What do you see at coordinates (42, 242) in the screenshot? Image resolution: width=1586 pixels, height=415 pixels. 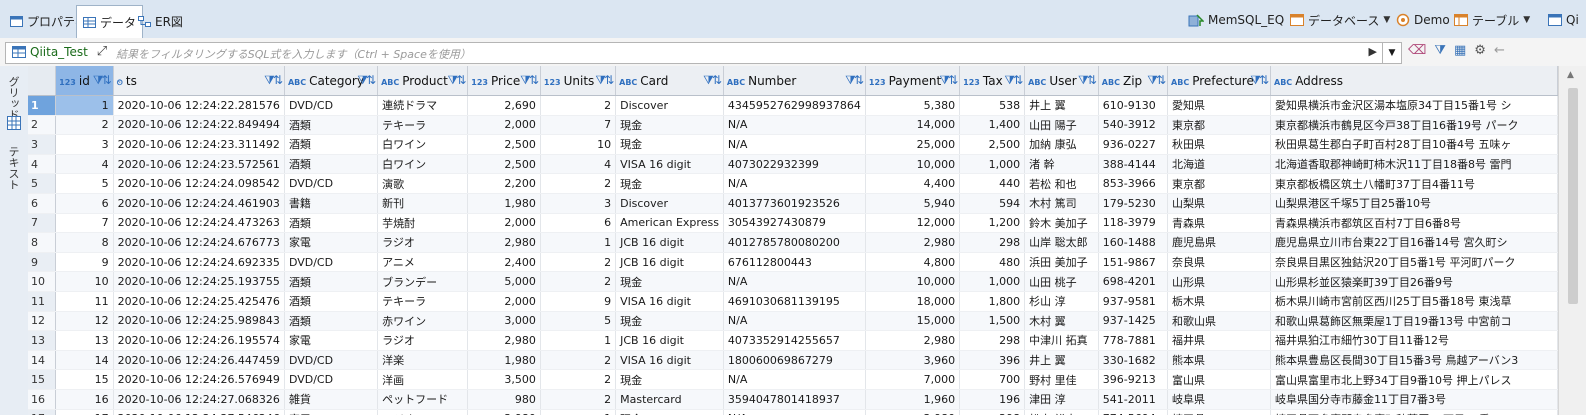 I see `row-number-cell: 8` at bounding box center [42, 242].